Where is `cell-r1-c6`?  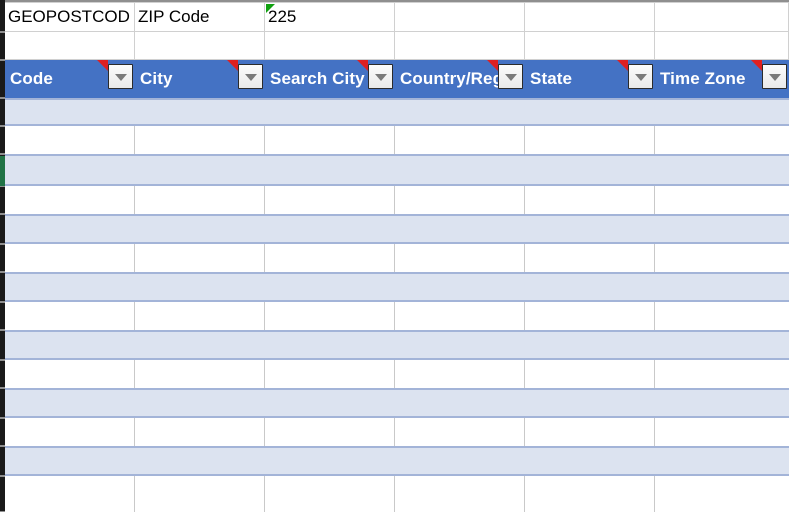 cell-r1-c6 is located at coordinates (722, 17).